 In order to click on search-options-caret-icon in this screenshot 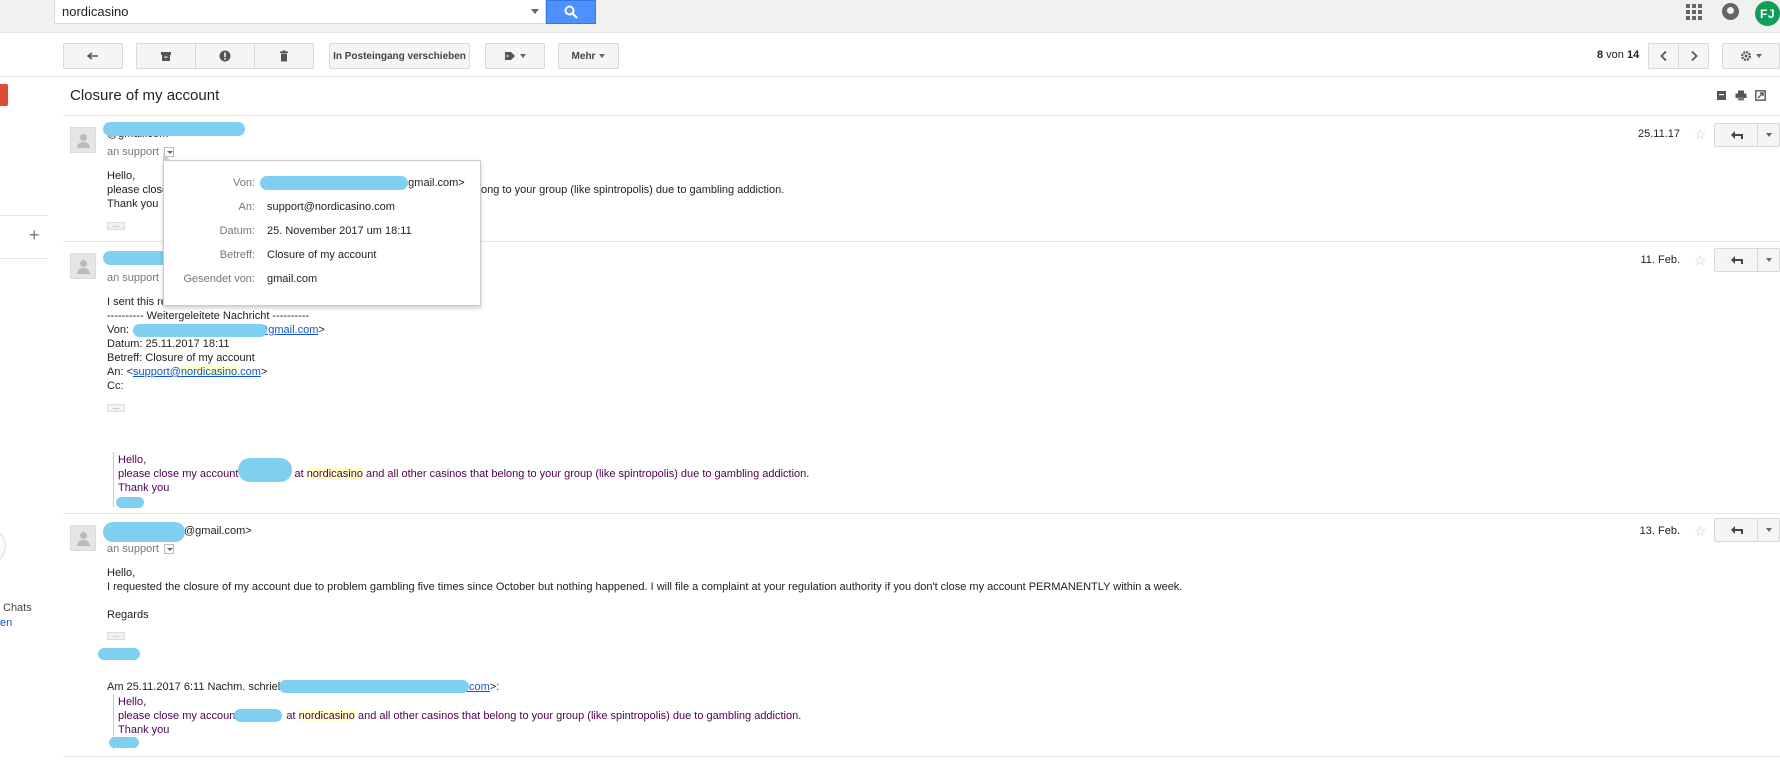, I will do `click(535, 11)`.